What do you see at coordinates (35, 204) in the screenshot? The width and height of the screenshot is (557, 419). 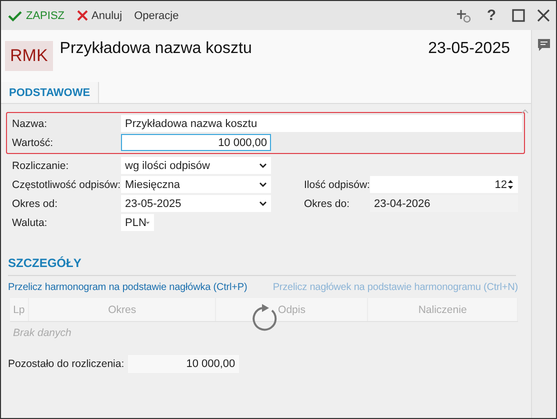 I see `field-label: Okres od:` at bounding box center [35, 204].